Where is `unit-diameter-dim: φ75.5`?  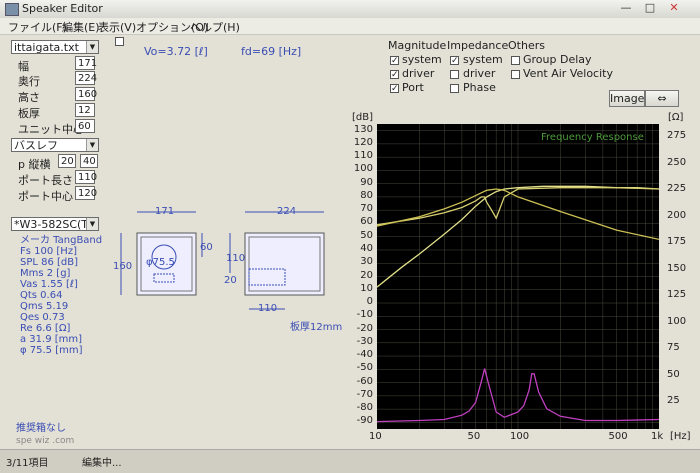
unit-diameter-dim: φ75.5 is located at coordinates (160, 262).